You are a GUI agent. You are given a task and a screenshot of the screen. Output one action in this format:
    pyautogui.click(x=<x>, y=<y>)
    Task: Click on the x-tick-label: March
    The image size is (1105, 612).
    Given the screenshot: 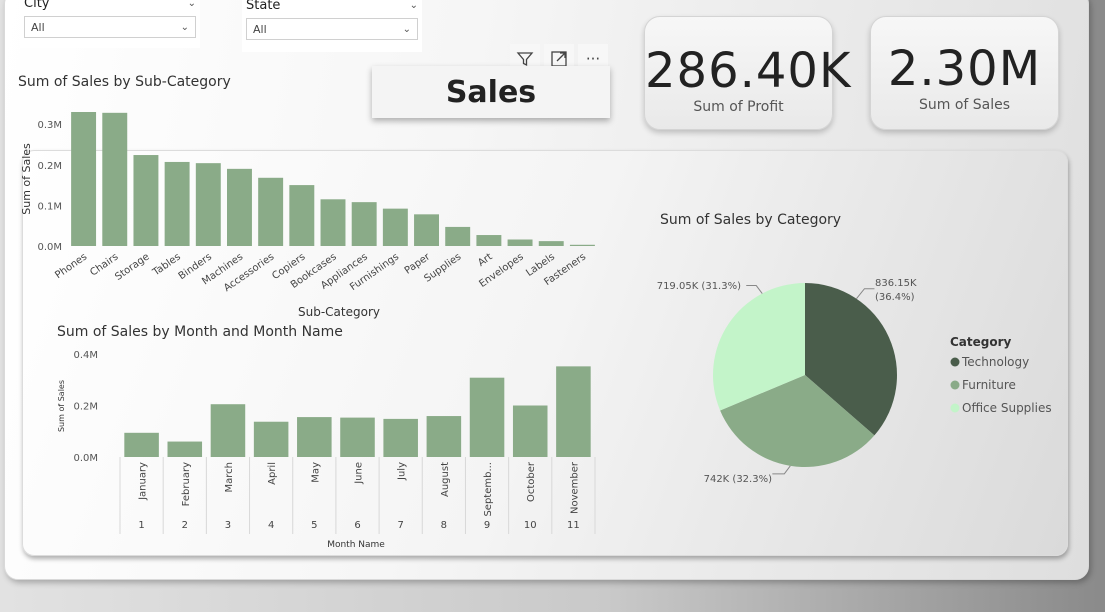 What is the action you would take?
    pyautogui.click(x=229, y=477)
    